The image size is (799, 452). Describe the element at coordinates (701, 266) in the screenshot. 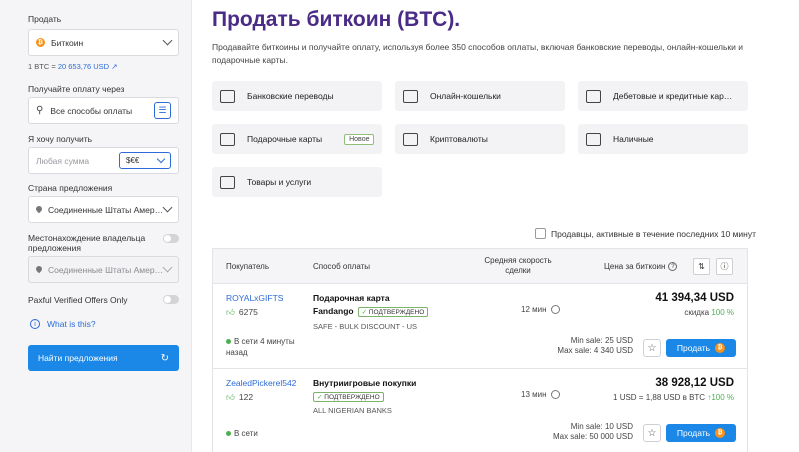

I see `sort-icon: ⇅` at that location.